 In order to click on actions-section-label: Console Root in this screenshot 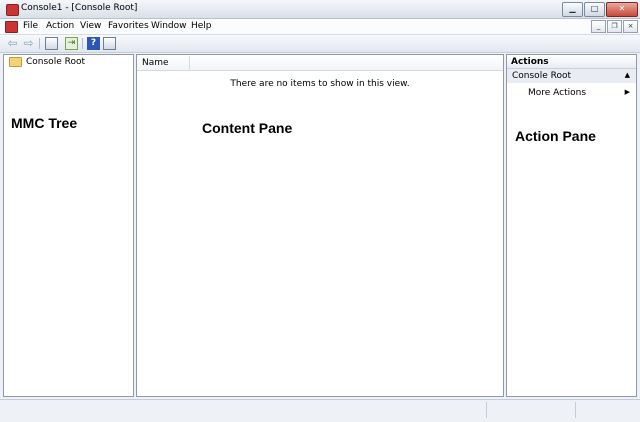, I will do `click(541, 76)`.